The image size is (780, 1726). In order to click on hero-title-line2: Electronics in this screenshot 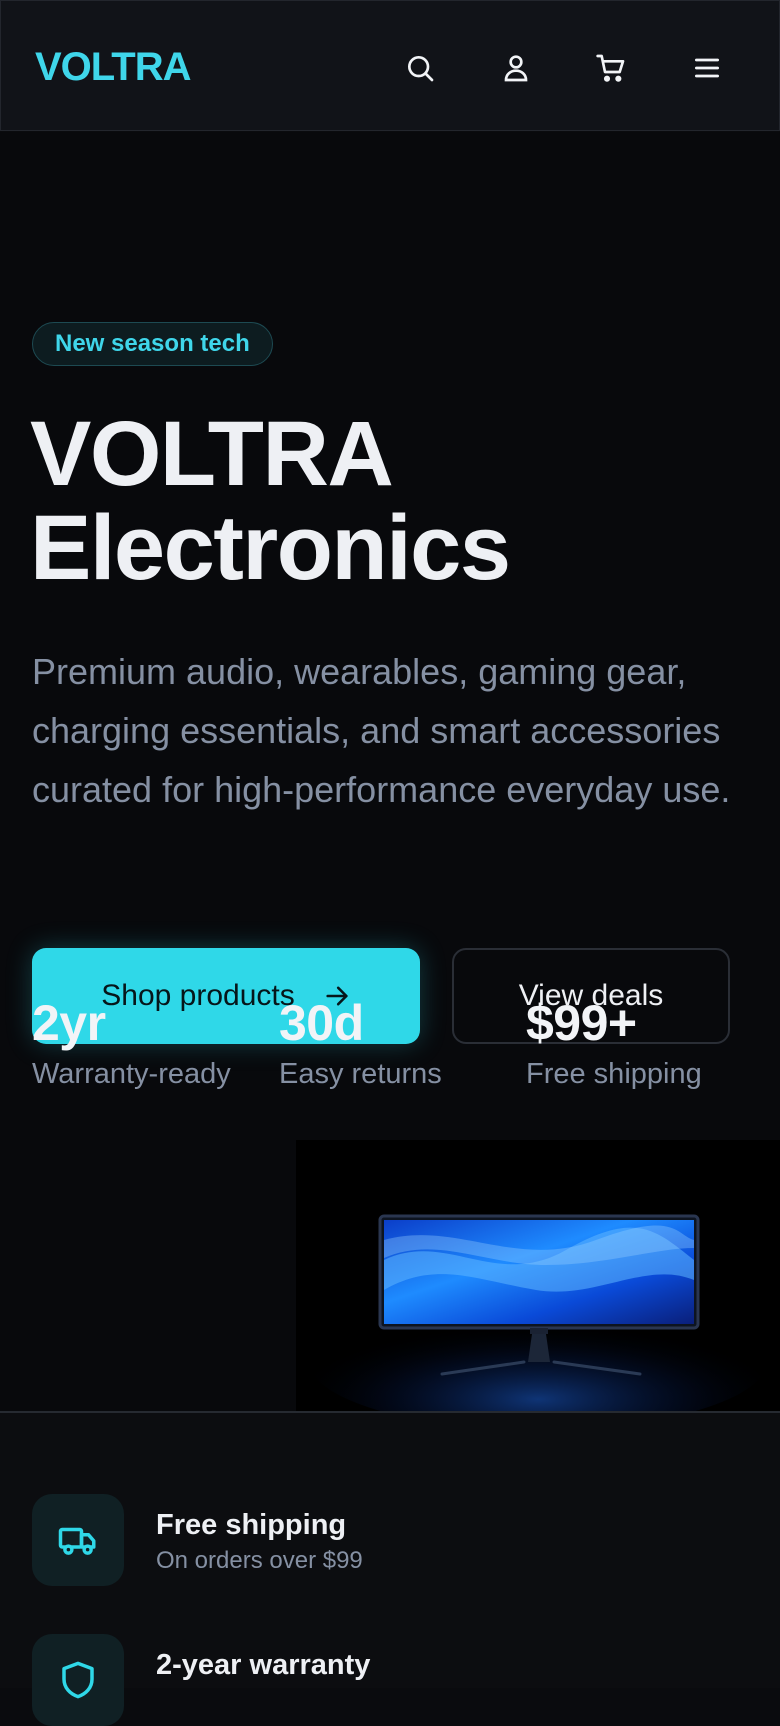, I will do `click(270, 548)`.